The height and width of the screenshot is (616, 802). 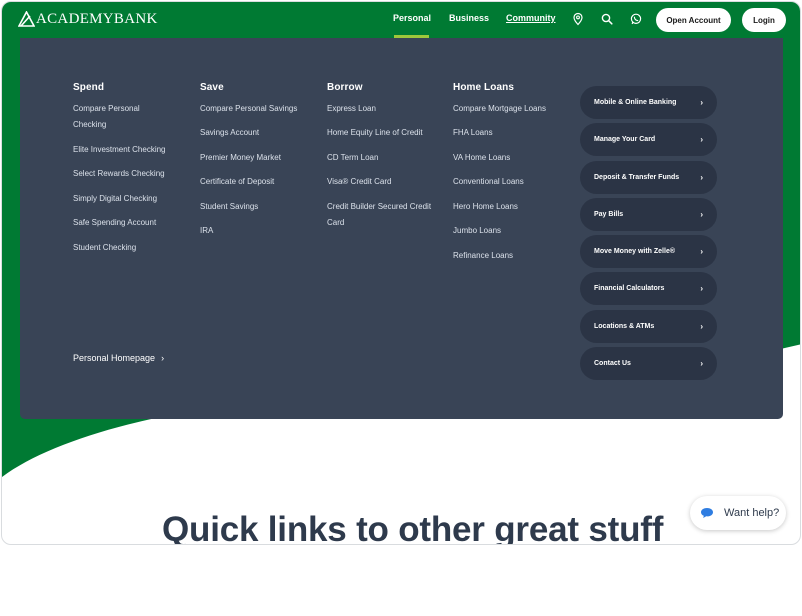 What do you see at coordinates (707, 513) in the screenshot?
I see `chat-bubble-icon` at bounding box center [707, 513].